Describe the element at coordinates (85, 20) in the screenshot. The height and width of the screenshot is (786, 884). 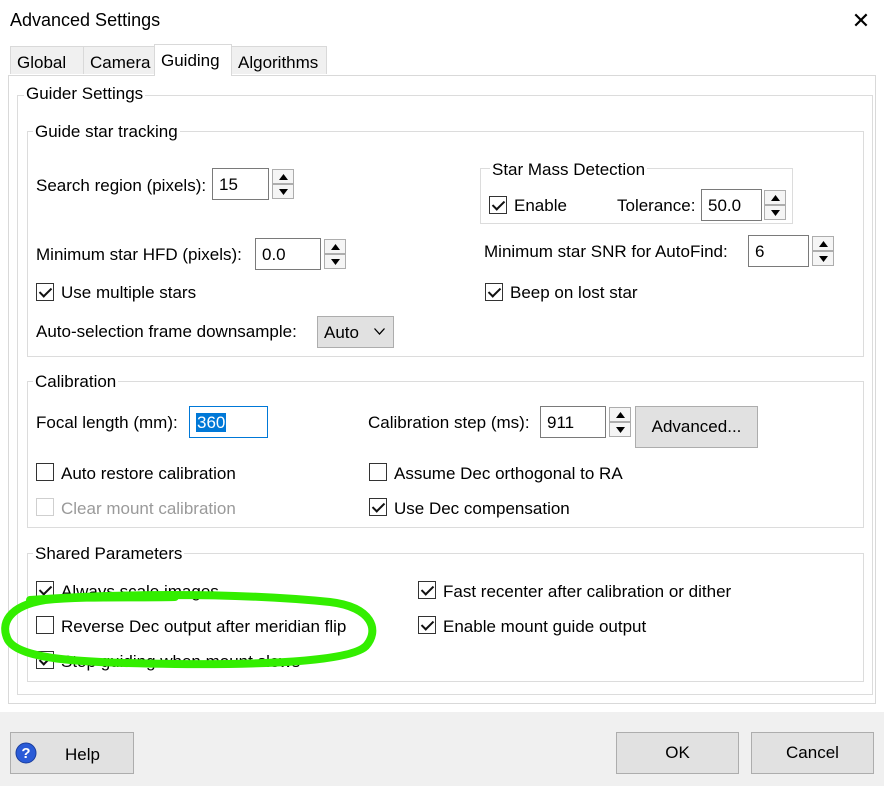
I see `window-title: Advanced Settings` at that location.